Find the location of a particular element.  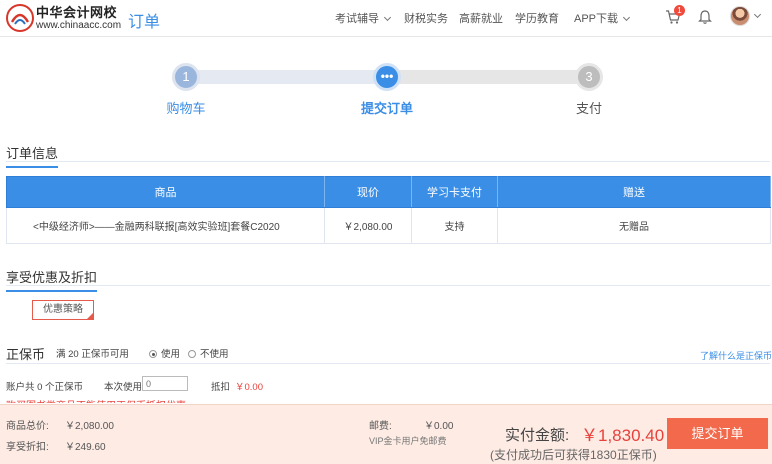

page-title: 订单 is located at coordinates (144, 22).